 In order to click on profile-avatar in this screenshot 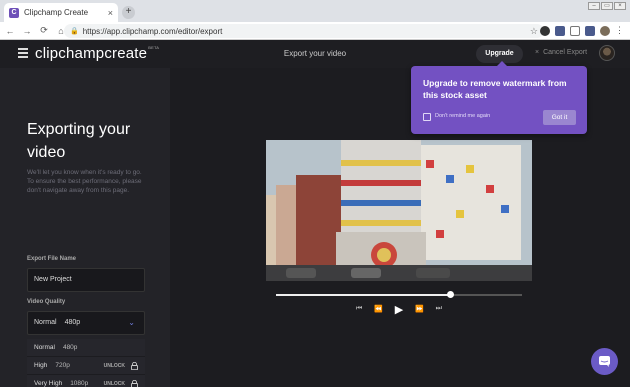, I will do `click(605, 30)`.